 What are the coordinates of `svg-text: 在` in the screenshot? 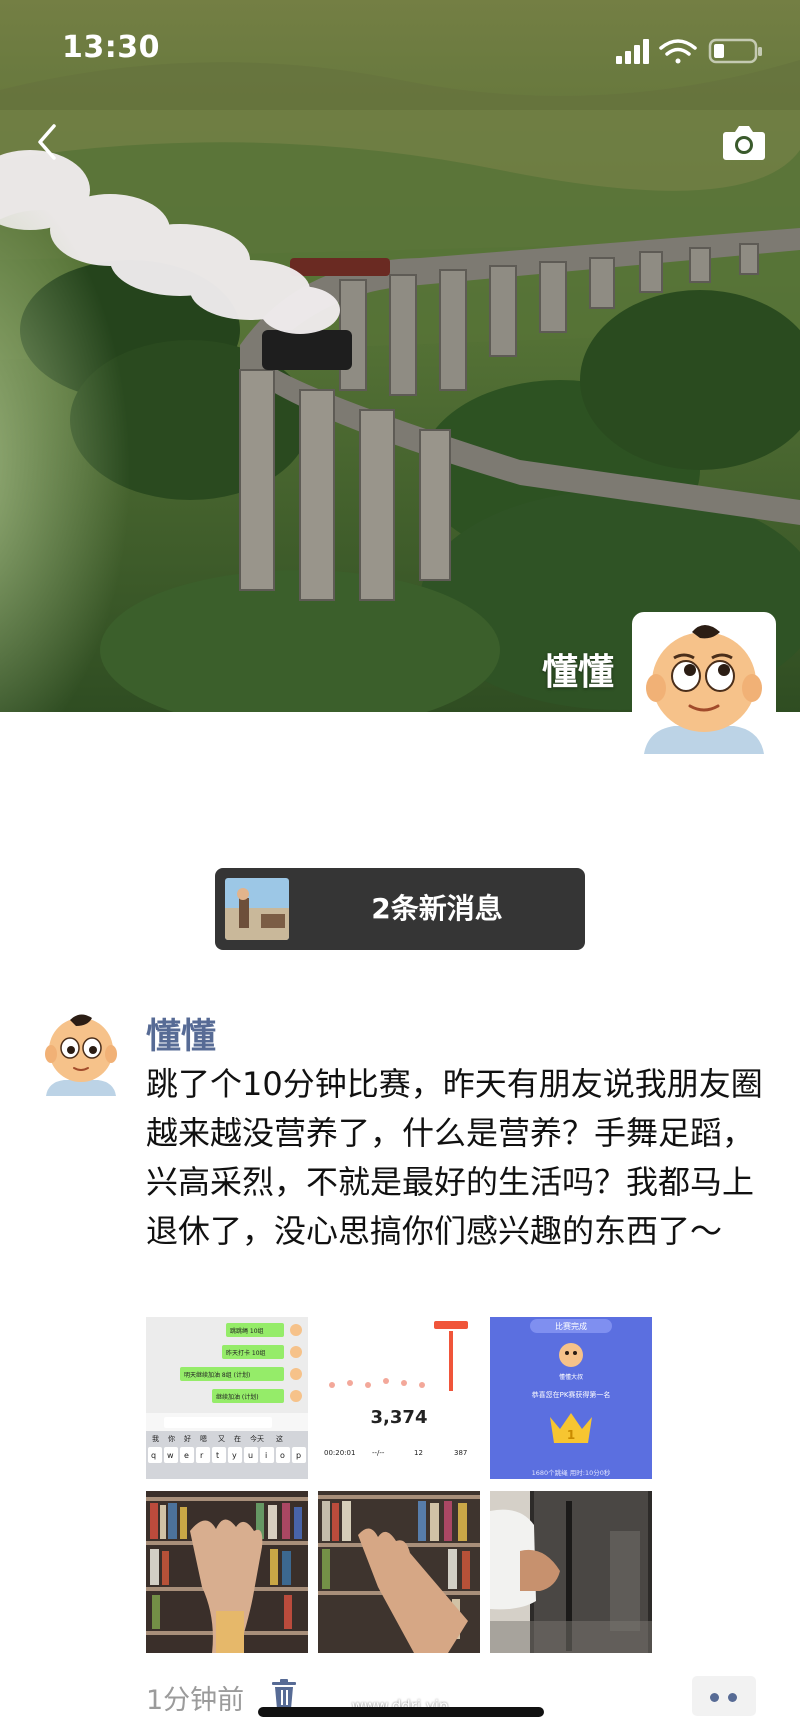 It's located at (237, 1438).